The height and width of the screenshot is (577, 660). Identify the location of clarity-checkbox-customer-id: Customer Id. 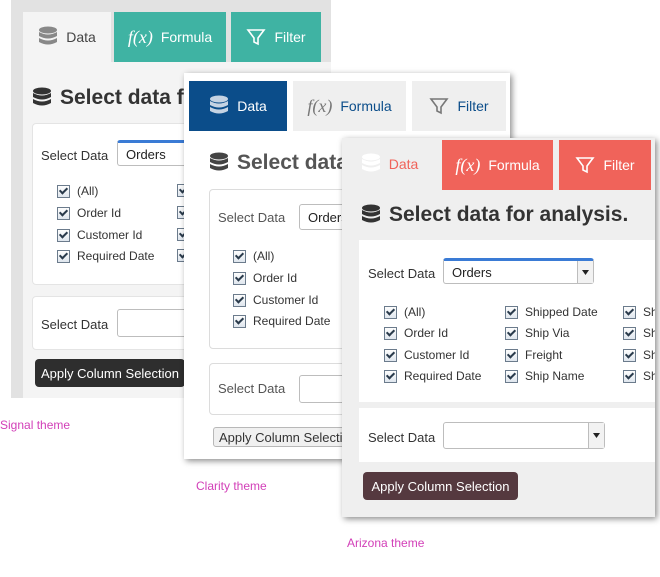
(275, 300).